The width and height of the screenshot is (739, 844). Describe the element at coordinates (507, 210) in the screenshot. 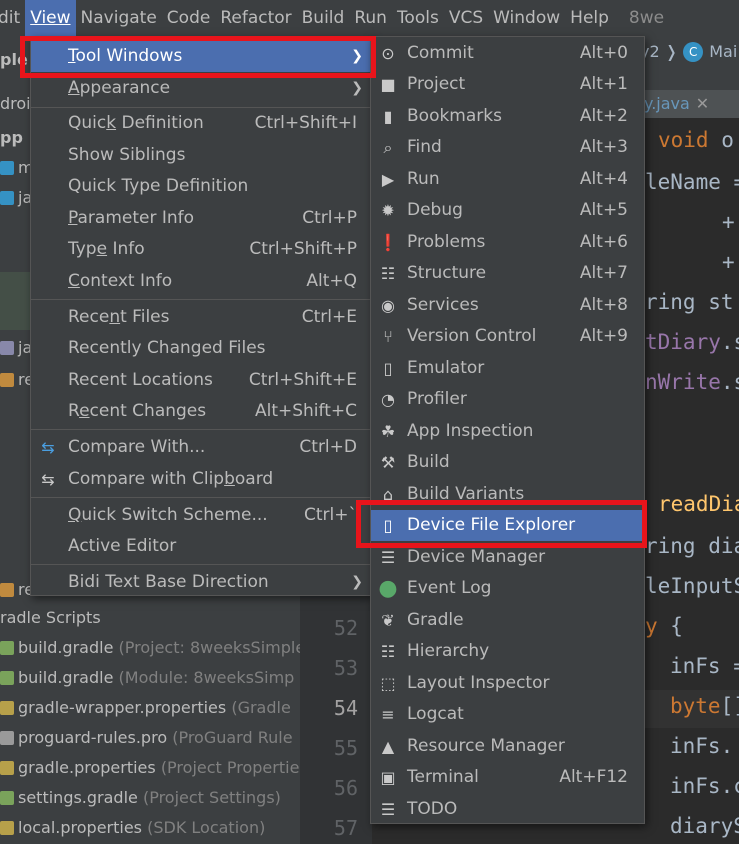

I see `menu-item-debug: ✹ Debug Alt+5` at that location.